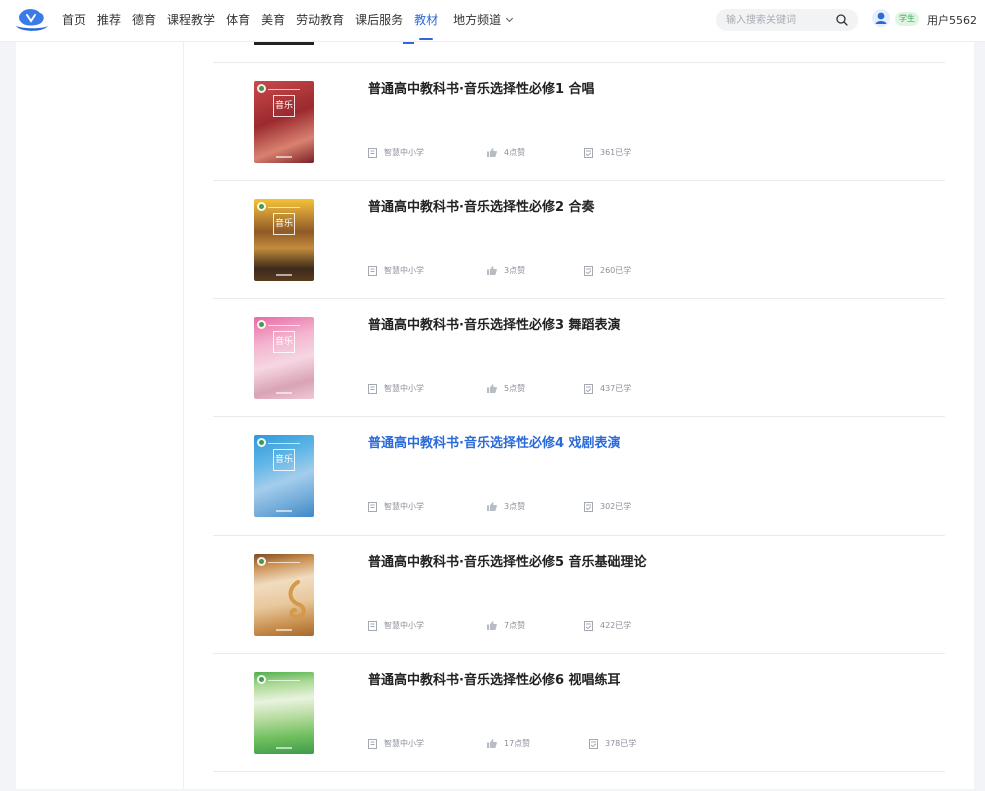  I want to click on nav-item-course-teaching: 课程教学, so click(191, 20).